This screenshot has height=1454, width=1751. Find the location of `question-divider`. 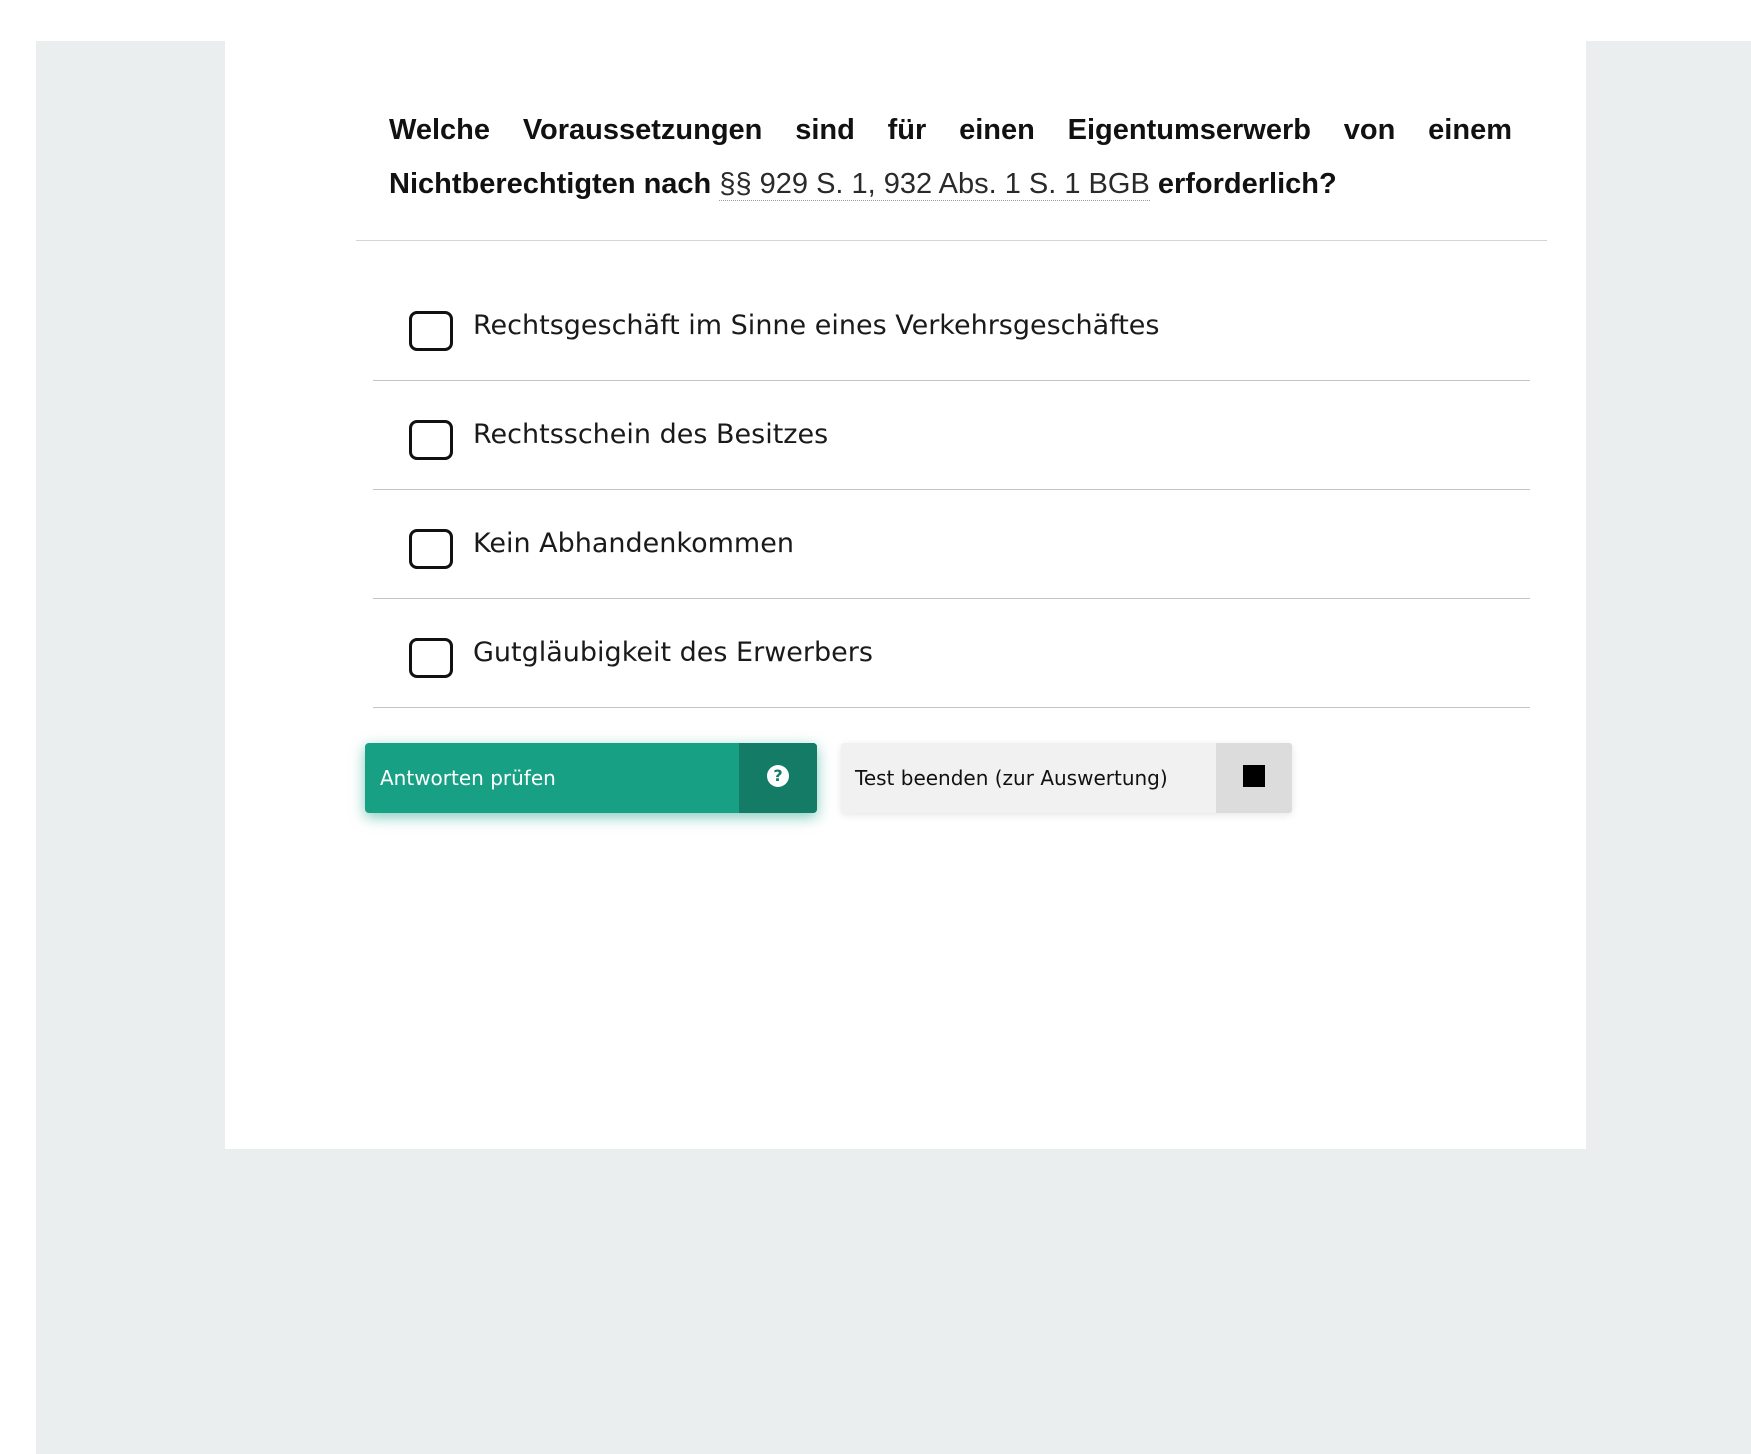

question-divider is located at coordinates (951, 240).